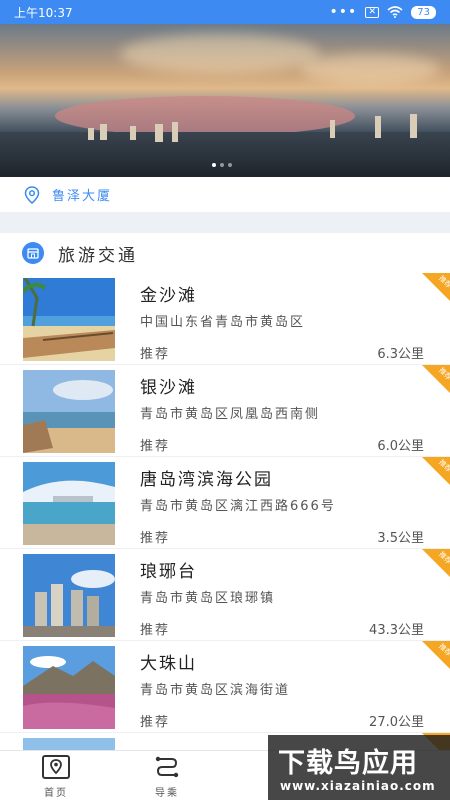  What do you see at coordinates (225, 253) in the screenshot?
I see `section-header: 旅游交通` at bounding box center [225, 253].